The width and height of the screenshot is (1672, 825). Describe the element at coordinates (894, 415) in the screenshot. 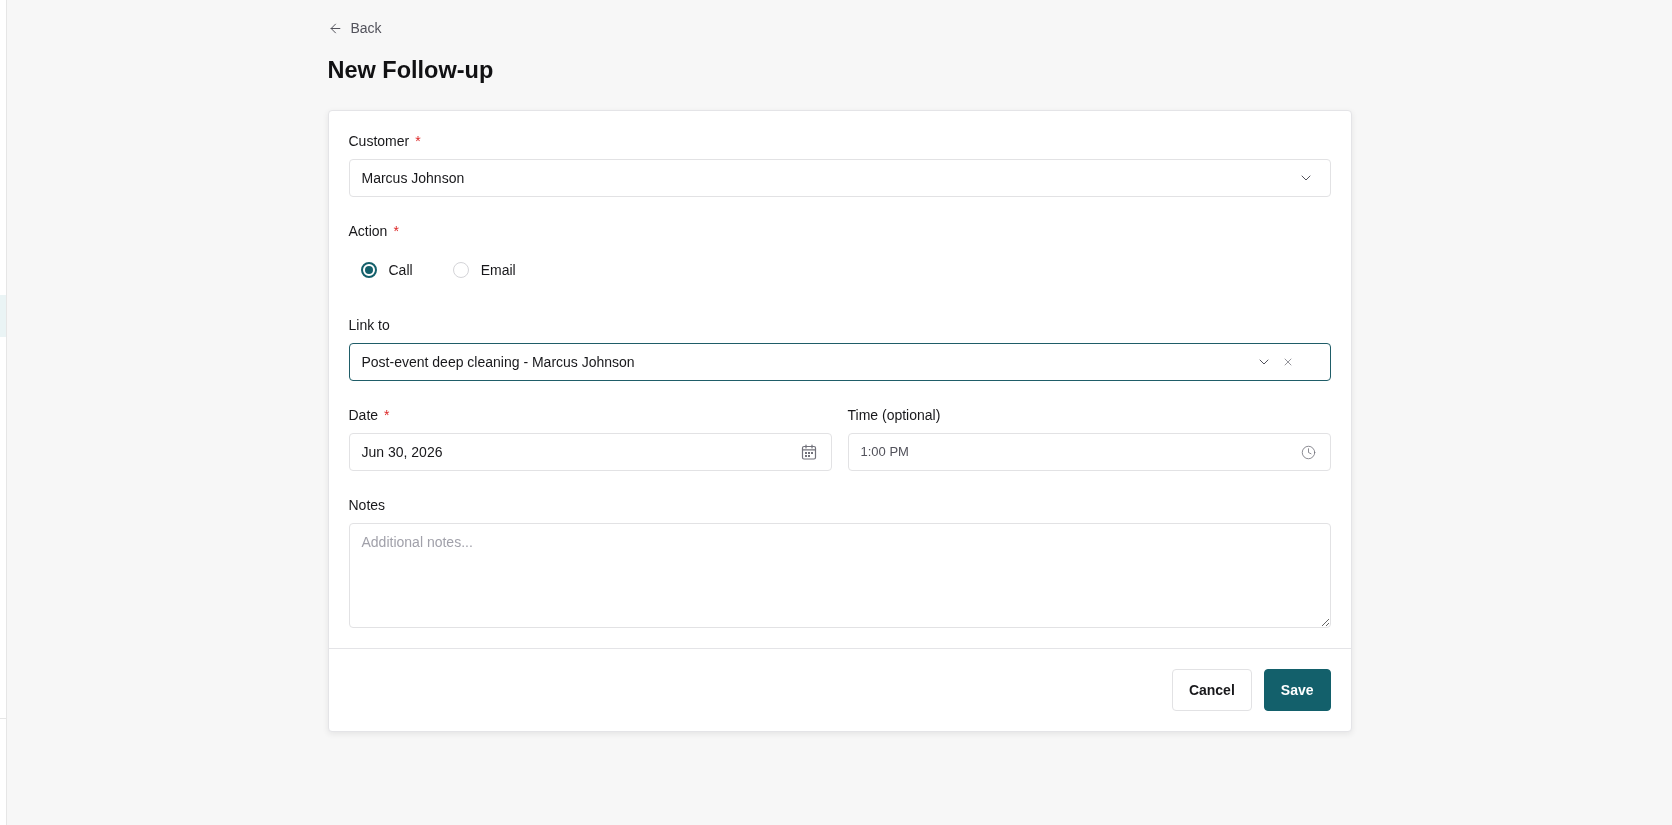

I see `field-label: Time (optional)` at that location.